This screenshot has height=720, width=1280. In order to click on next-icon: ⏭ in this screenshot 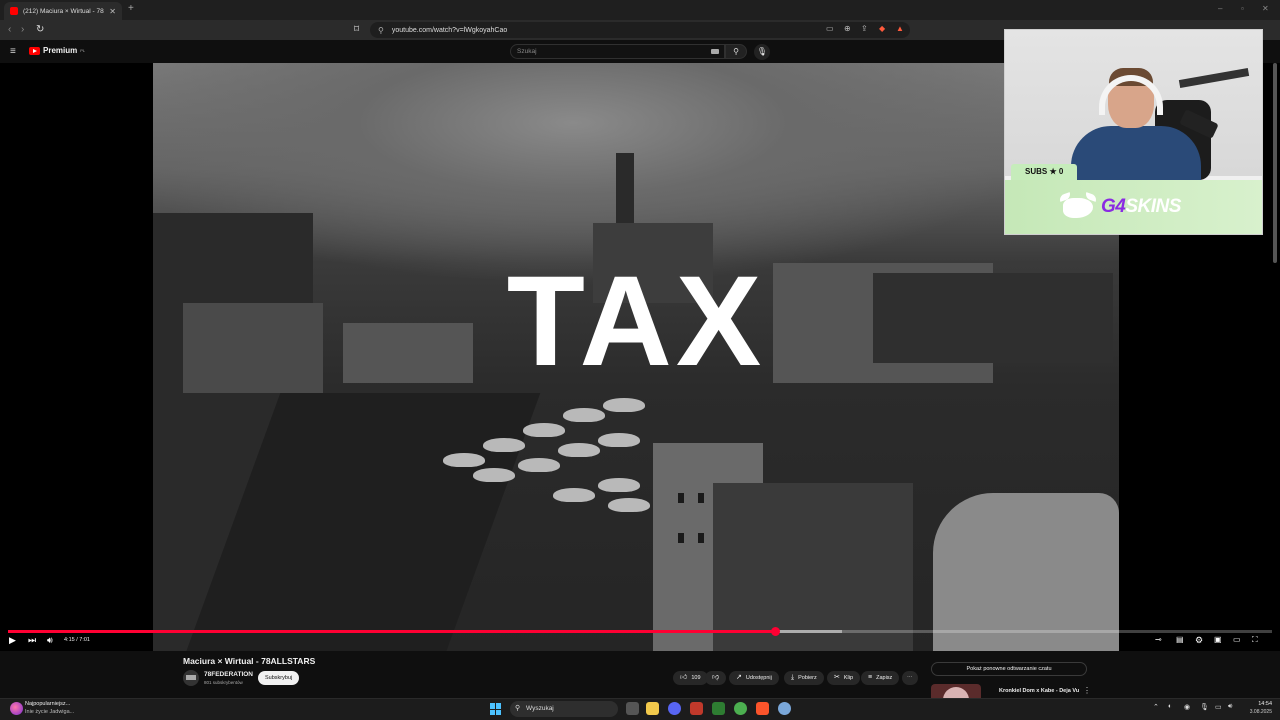, I will do `click(32, 640)`.